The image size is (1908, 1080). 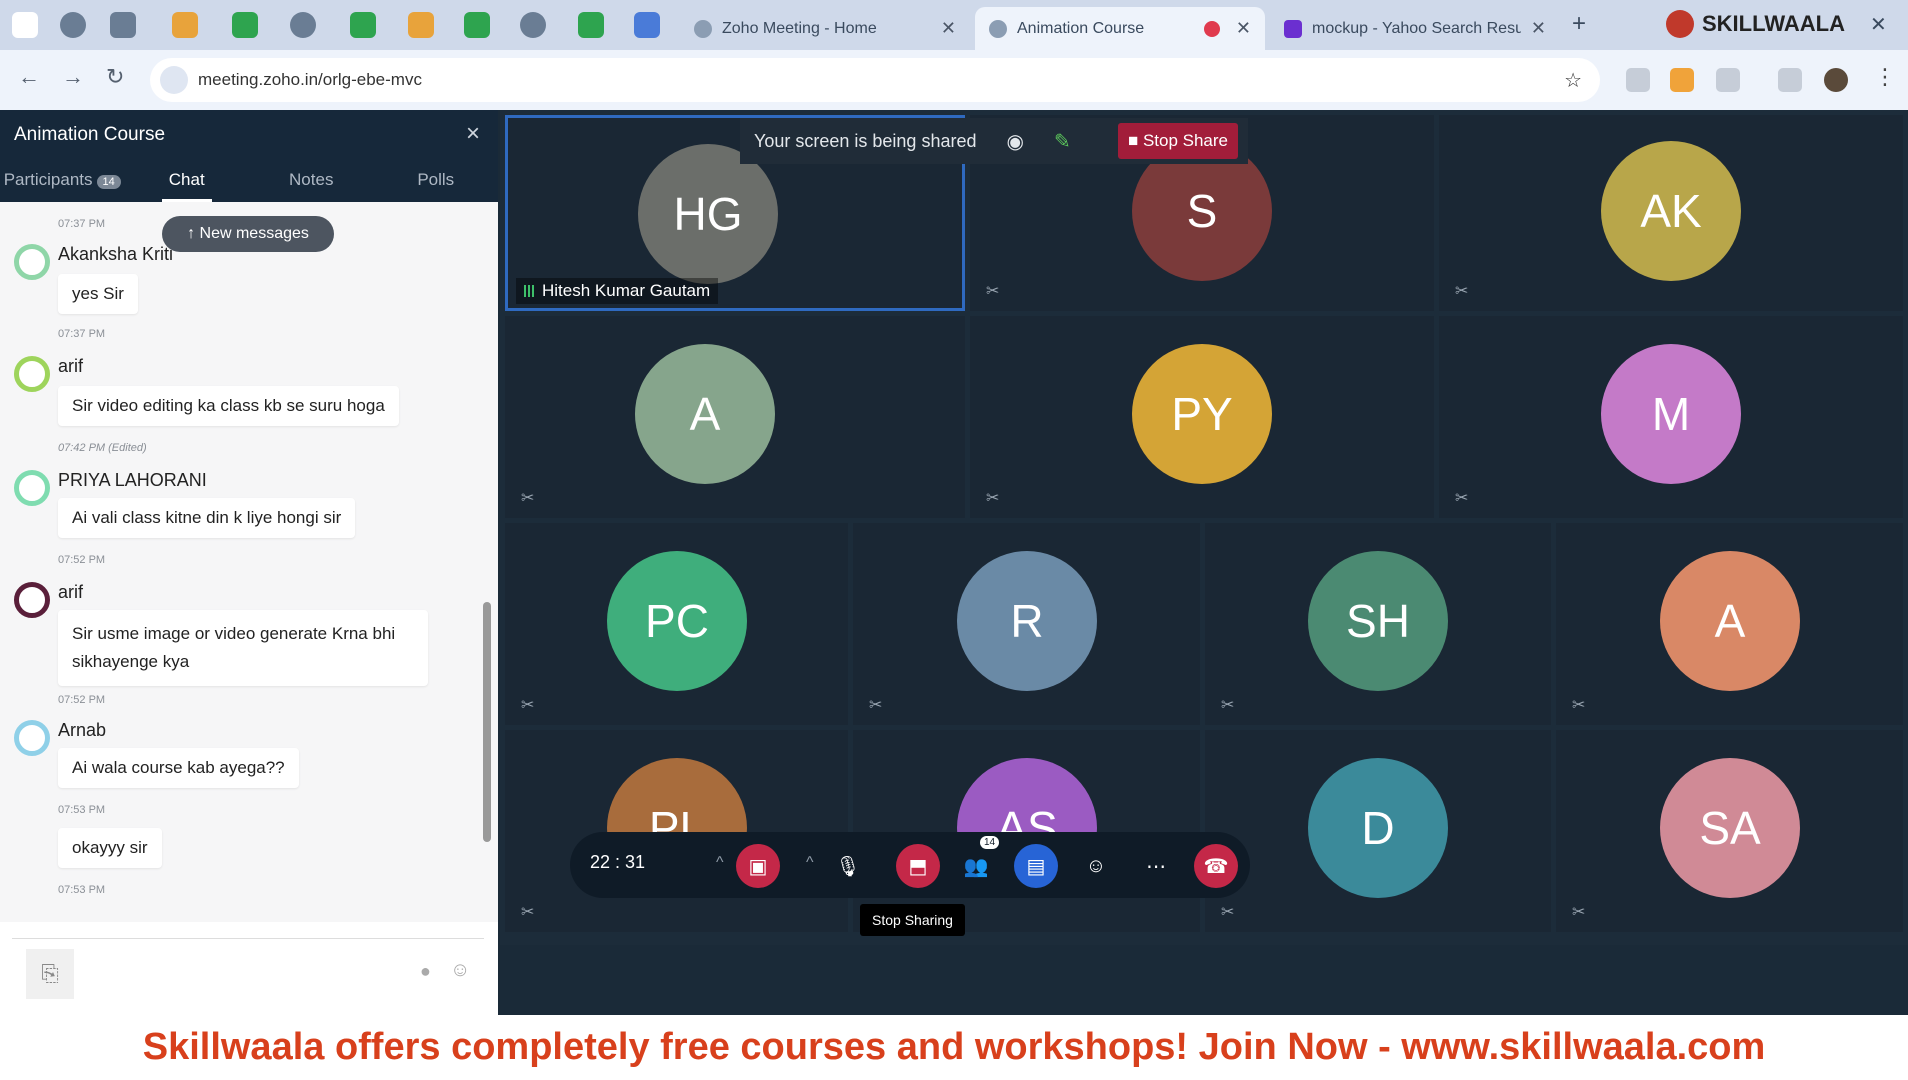 What do you see at coordinates (1014, 141) in the screenshot?
I see `eye-icon: ◉` at bounding box center [1014, 141].